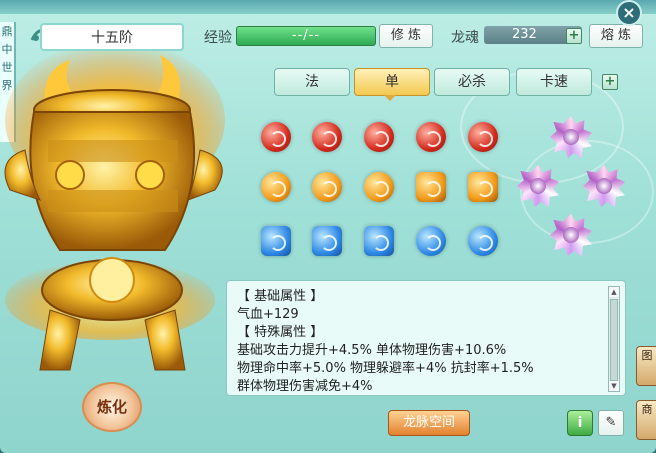  I want to click on dragon-space-button: 龙脉空间, so click(429, 423).